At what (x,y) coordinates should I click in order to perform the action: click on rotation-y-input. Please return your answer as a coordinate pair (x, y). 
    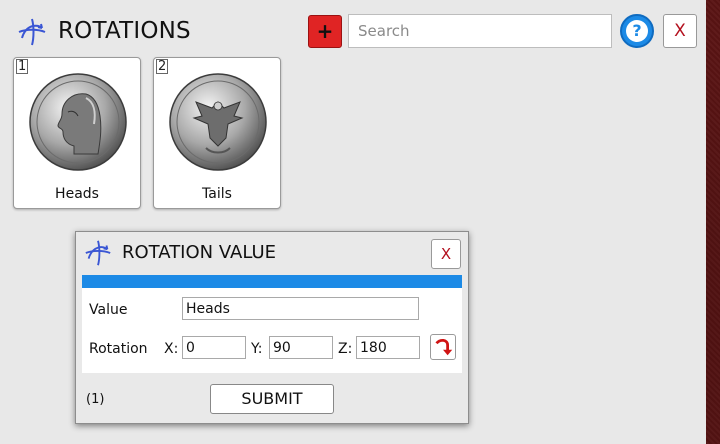
    Looking at the image, I should click on (301, 347).